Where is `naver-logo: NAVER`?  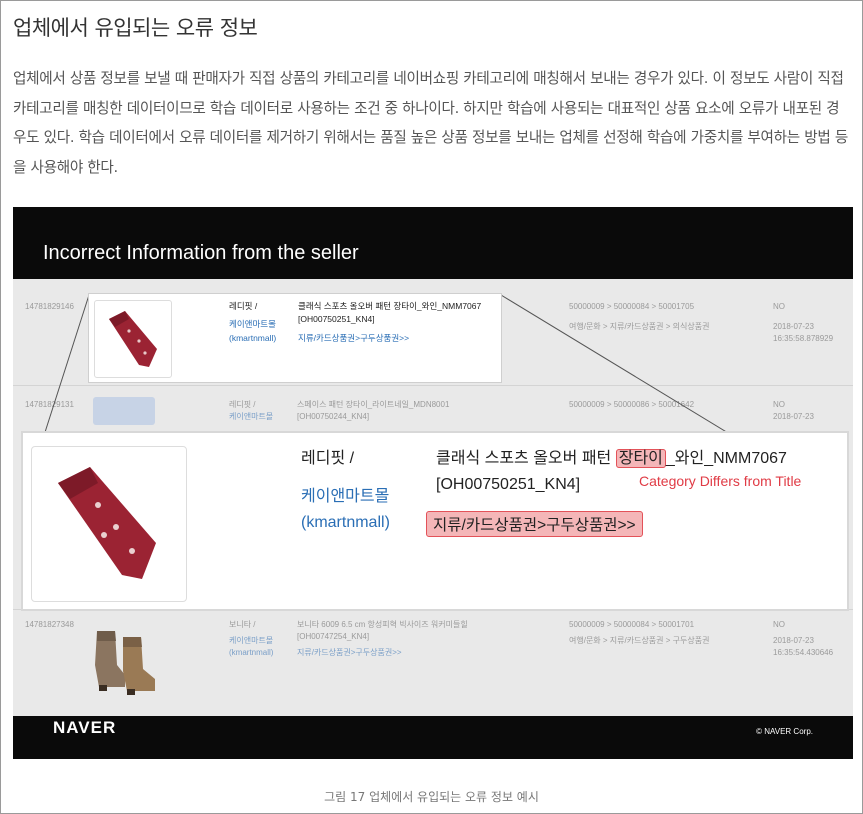 naver-logo: NAVER is located at coordinates (85, 727).